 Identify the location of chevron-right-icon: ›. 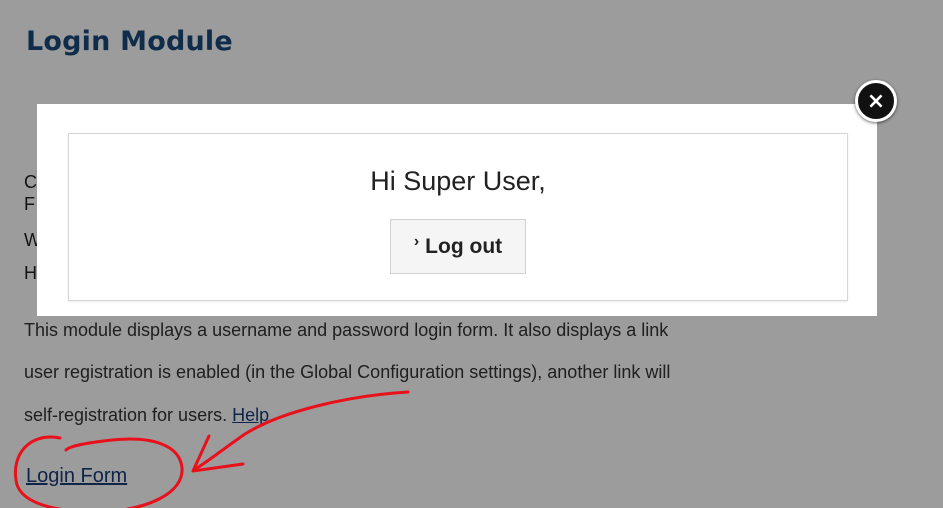
(416, 241).